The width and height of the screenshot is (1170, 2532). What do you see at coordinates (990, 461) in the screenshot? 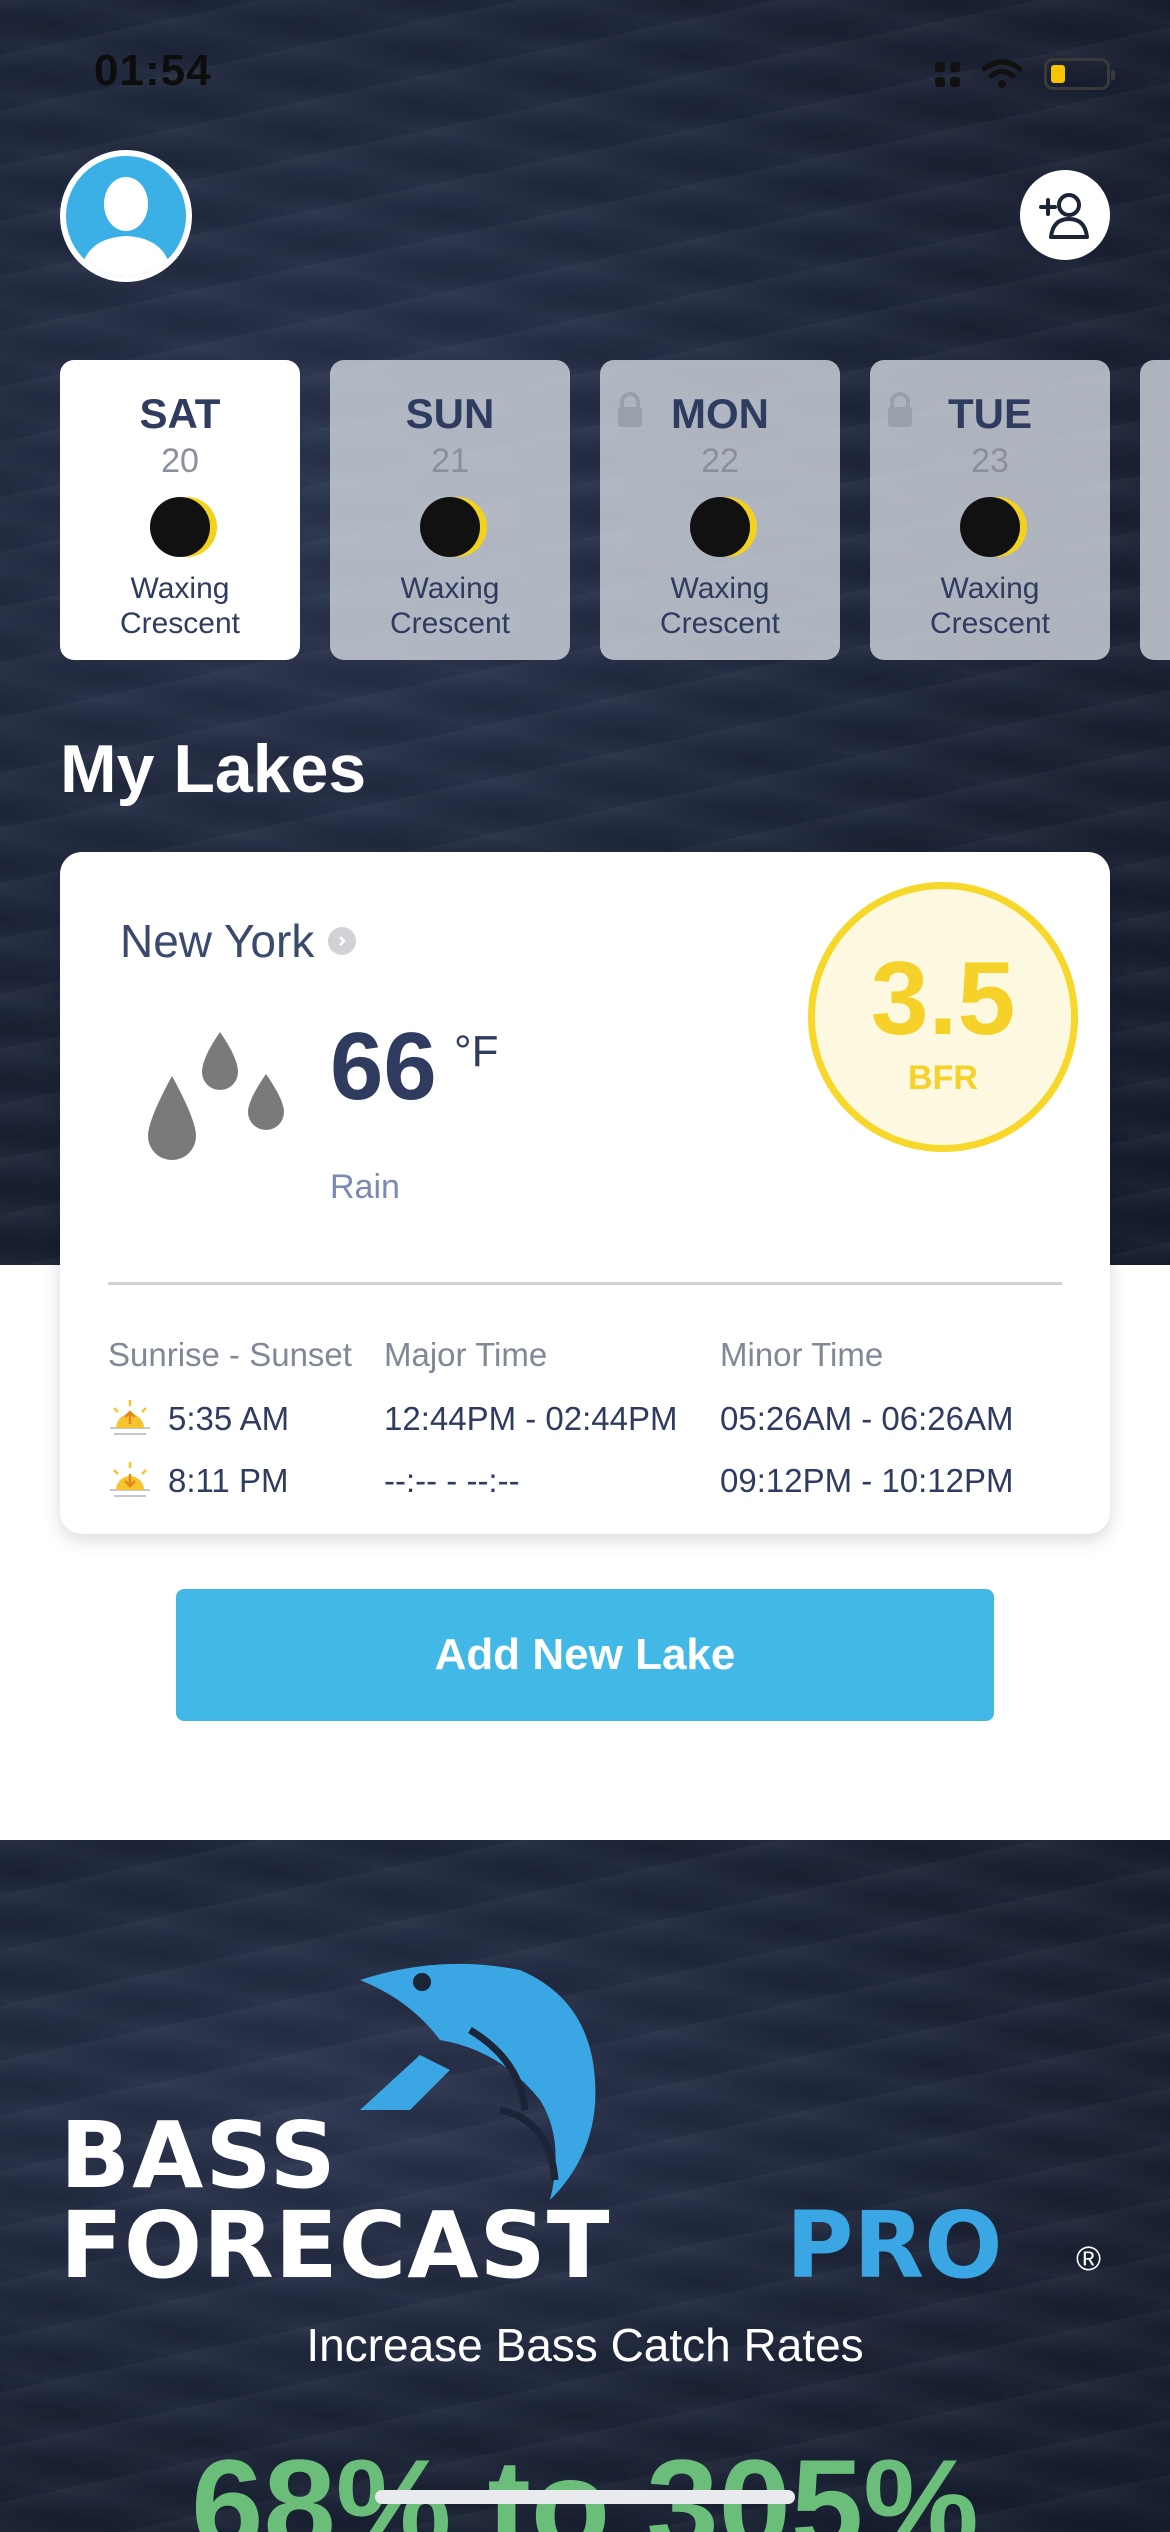
I see `day-date: 23` at bounding box center [990, 461].